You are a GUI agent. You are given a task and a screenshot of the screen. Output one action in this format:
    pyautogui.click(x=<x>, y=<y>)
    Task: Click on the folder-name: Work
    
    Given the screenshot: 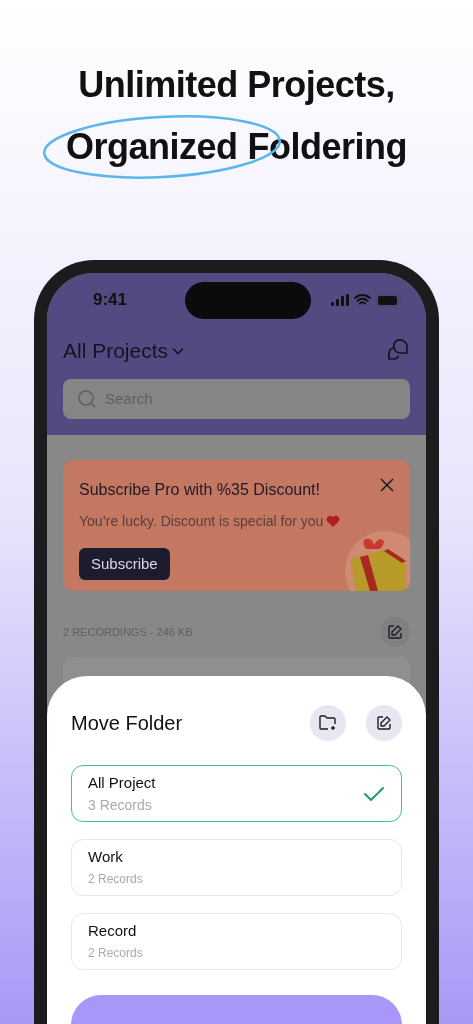 What is the action you would take?
    pyautogui.click(x=106, y=856)
    